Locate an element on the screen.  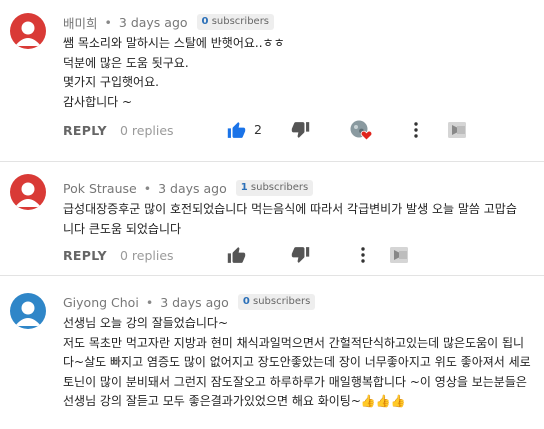
comment-meta: Giyong Choi • 3 days ago 0 subscribers is located at coordinates (299, 302).